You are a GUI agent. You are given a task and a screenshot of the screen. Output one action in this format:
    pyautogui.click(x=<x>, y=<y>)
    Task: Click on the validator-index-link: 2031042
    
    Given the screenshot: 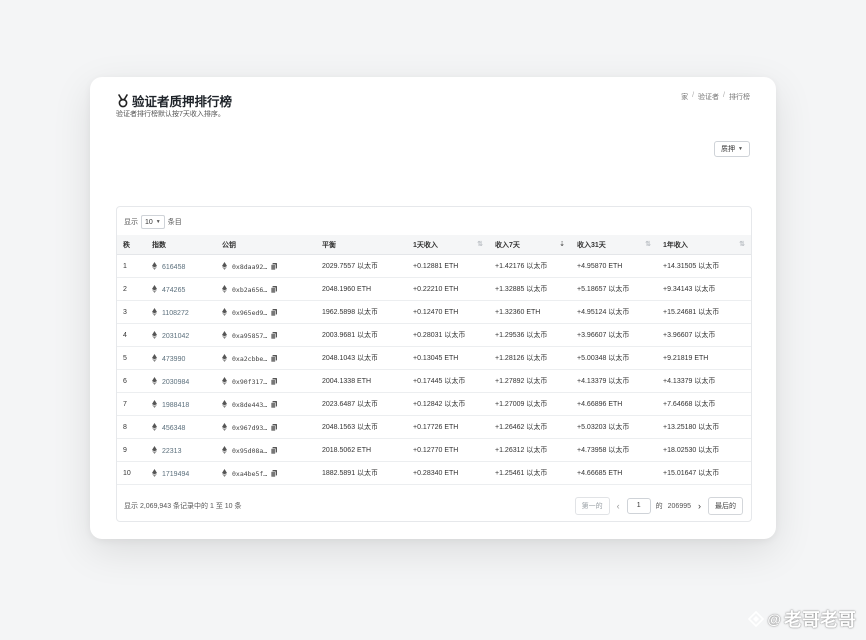 What is the action you would take?
    pyautogui.click(x=175, y=336)
    